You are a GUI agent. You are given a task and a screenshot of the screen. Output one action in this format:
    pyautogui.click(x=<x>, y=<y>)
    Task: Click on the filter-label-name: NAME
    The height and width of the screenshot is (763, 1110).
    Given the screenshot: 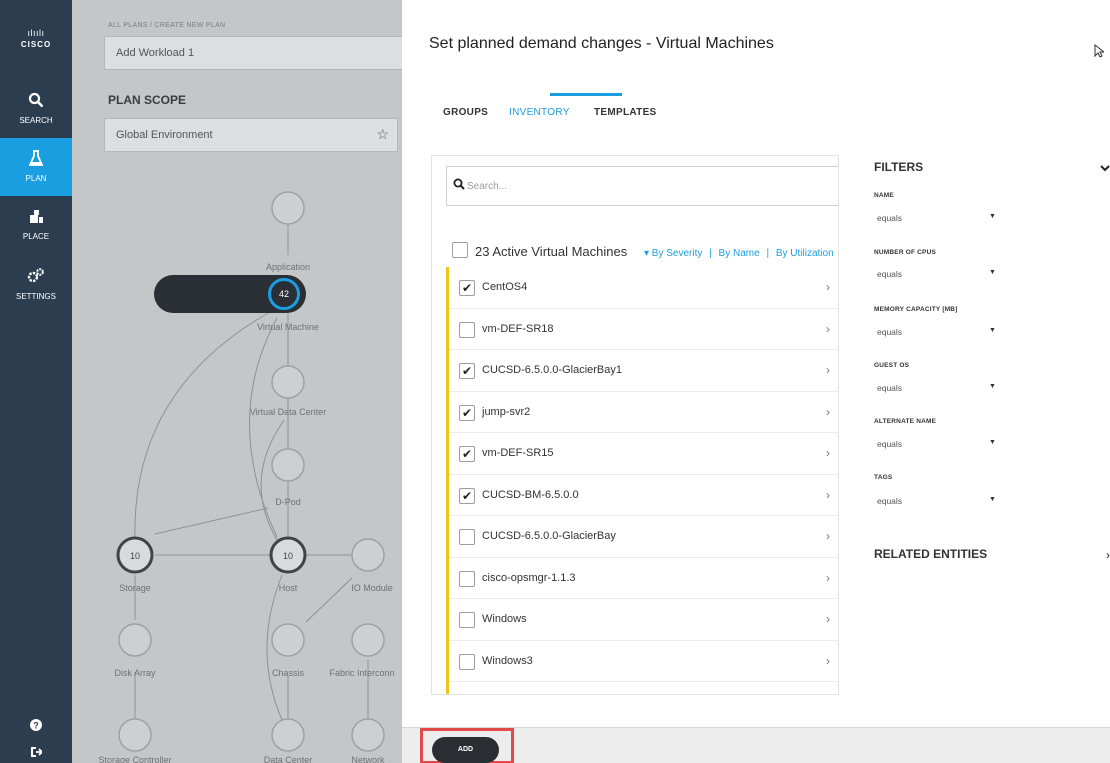 What is the action you would take?
    pyautogui.click(x=884, y=195)
    